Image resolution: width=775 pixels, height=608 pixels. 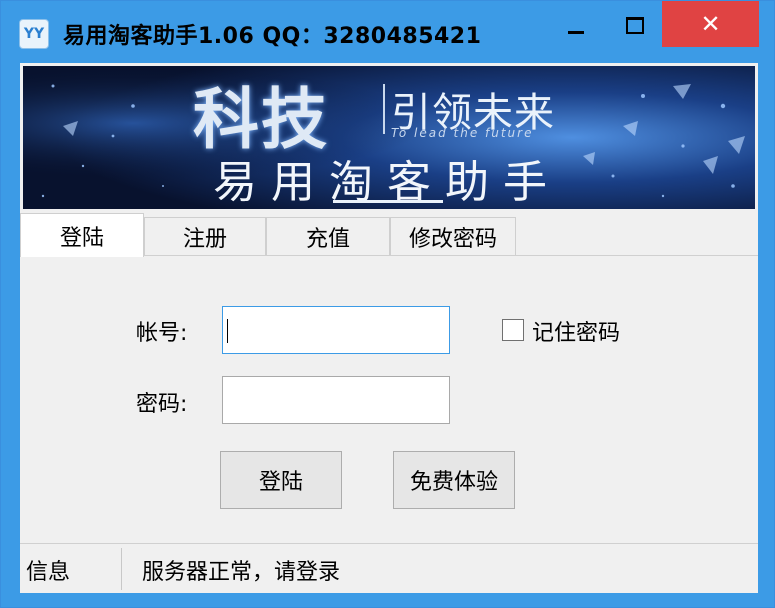 I want to click on title-bar: YY 易用淘客助手1.06 QQ：3280485421 ✕, so click(x=387, y=32).